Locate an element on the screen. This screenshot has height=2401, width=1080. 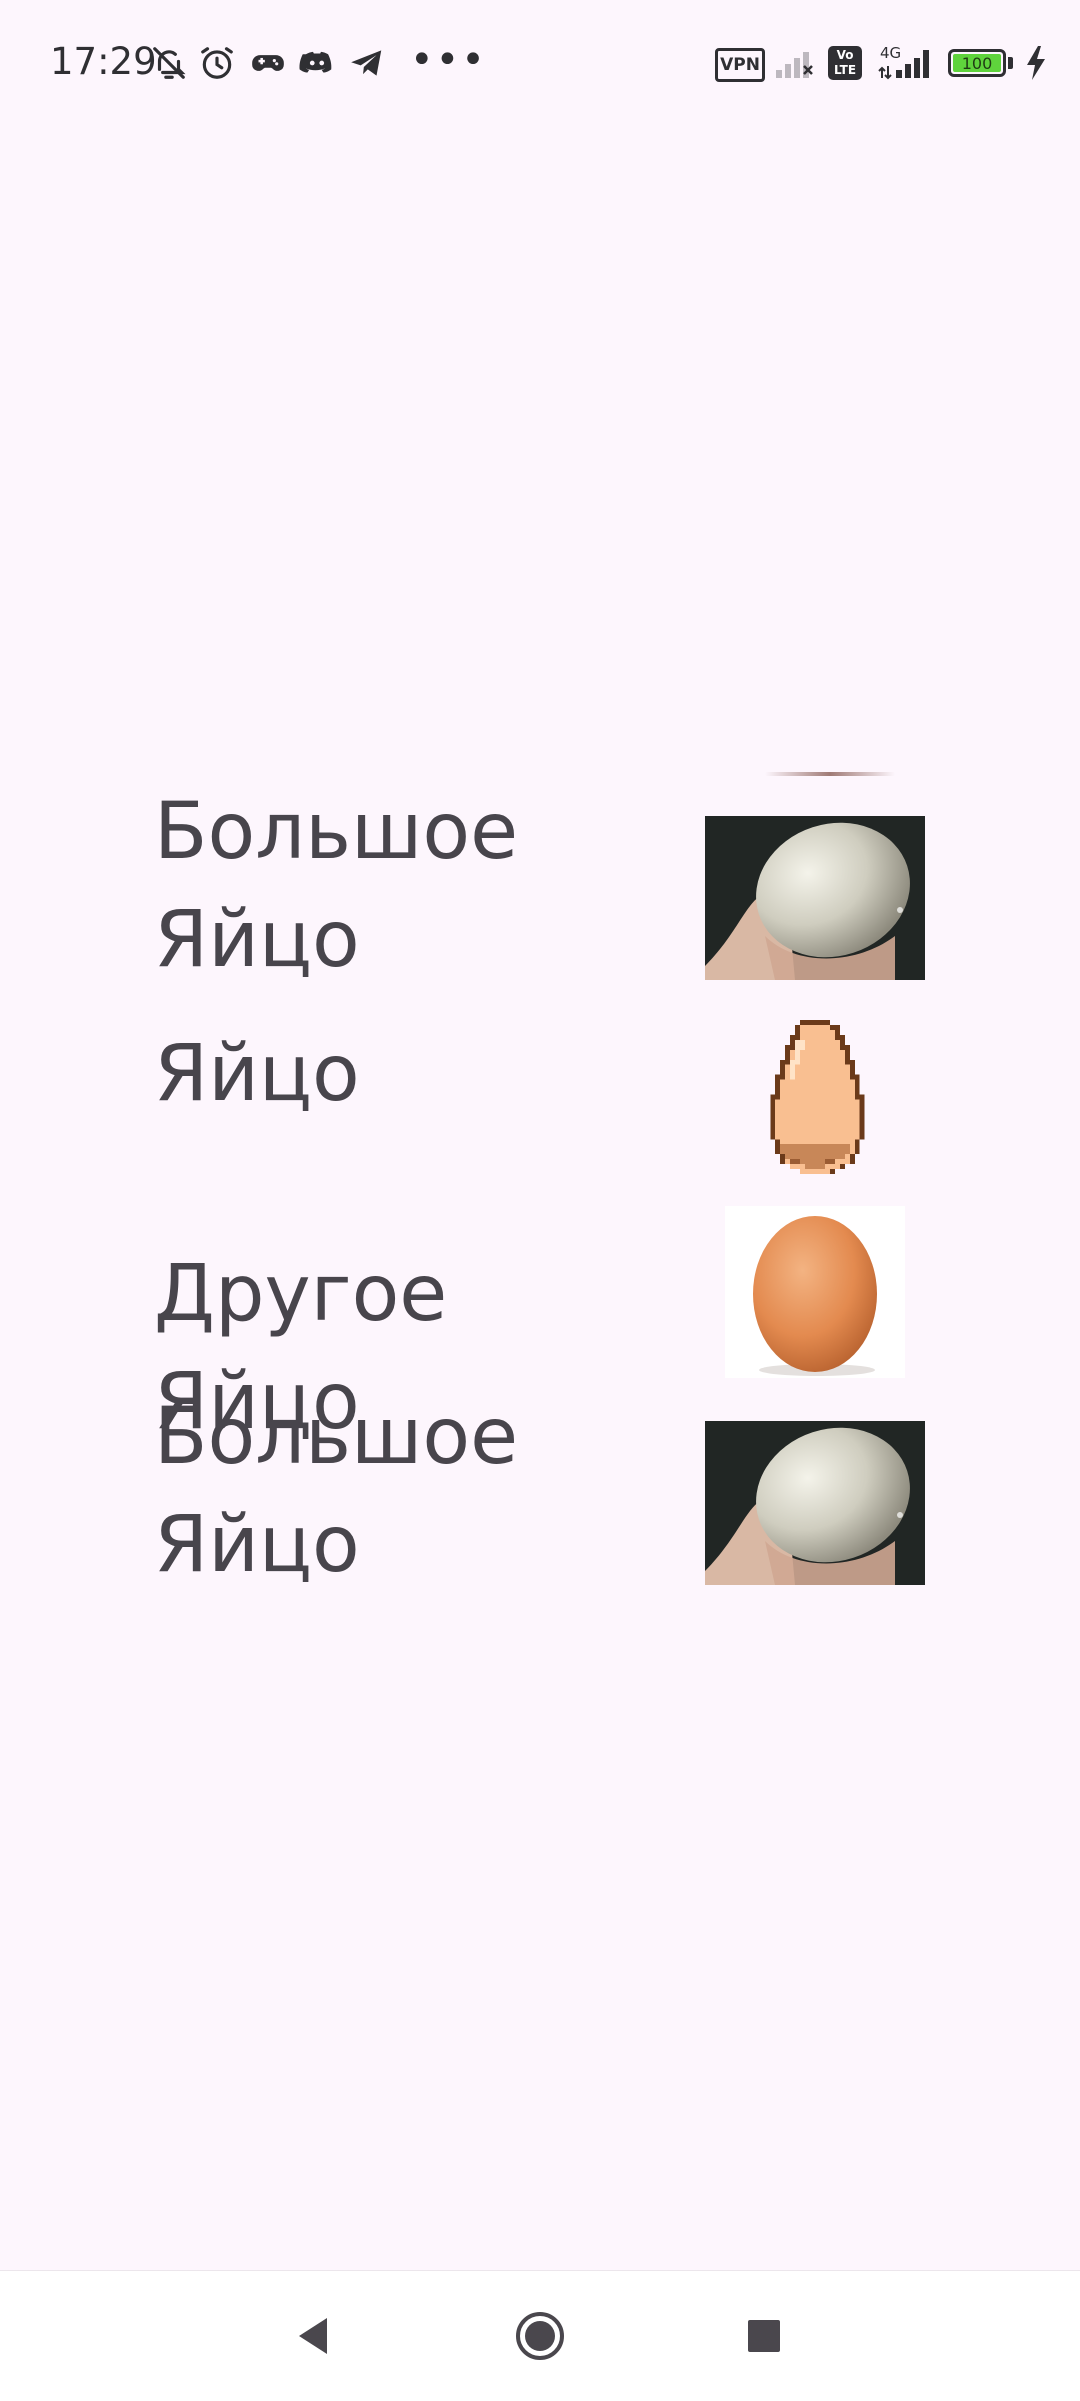
charging-bolt-icon is located at coordinates (1036, 65).